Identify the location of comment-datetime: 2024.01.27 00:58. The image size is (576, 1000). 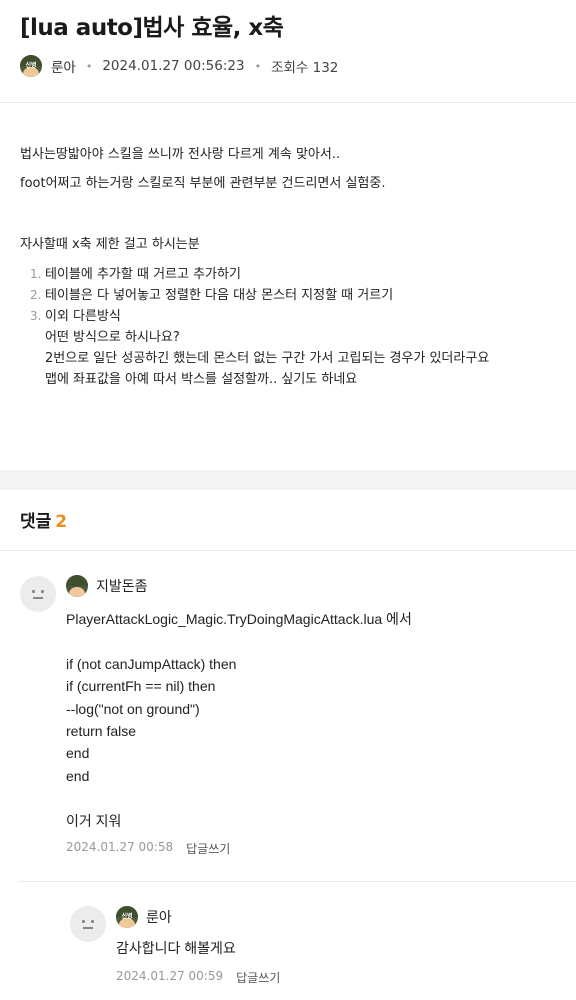
(120, 847).